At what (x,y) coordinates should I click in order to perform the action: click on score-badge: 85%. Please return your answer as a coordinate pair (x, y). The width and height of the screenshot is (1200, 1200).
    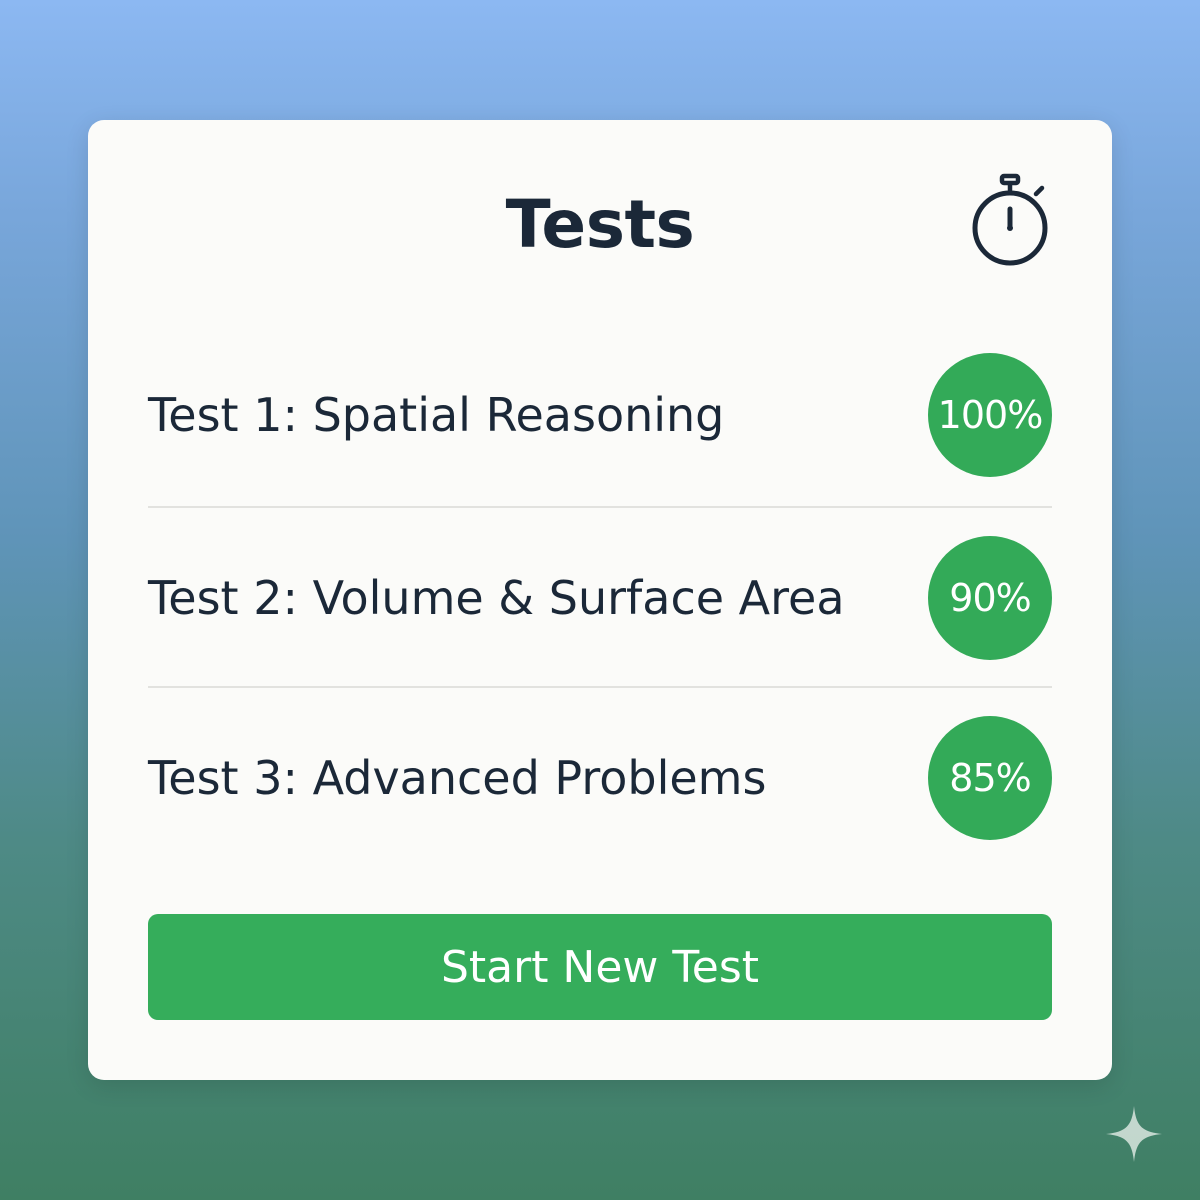
    Looking at the image, I should click on (990, 778).